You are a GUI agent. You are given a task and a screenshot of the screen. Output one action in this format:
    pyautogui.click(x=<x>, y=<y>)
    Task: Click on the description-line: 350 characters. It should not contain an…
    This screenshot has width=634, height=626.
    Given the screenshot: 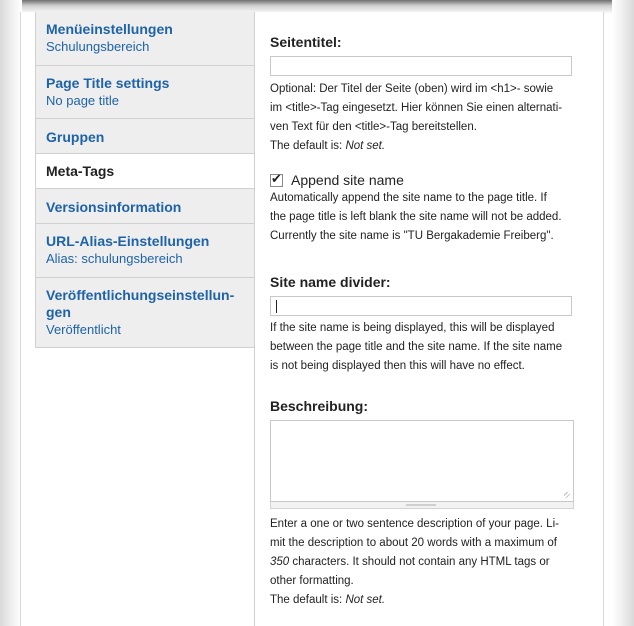 What is the action you would take?
    pyautogui.click(x=426, y=562)
    